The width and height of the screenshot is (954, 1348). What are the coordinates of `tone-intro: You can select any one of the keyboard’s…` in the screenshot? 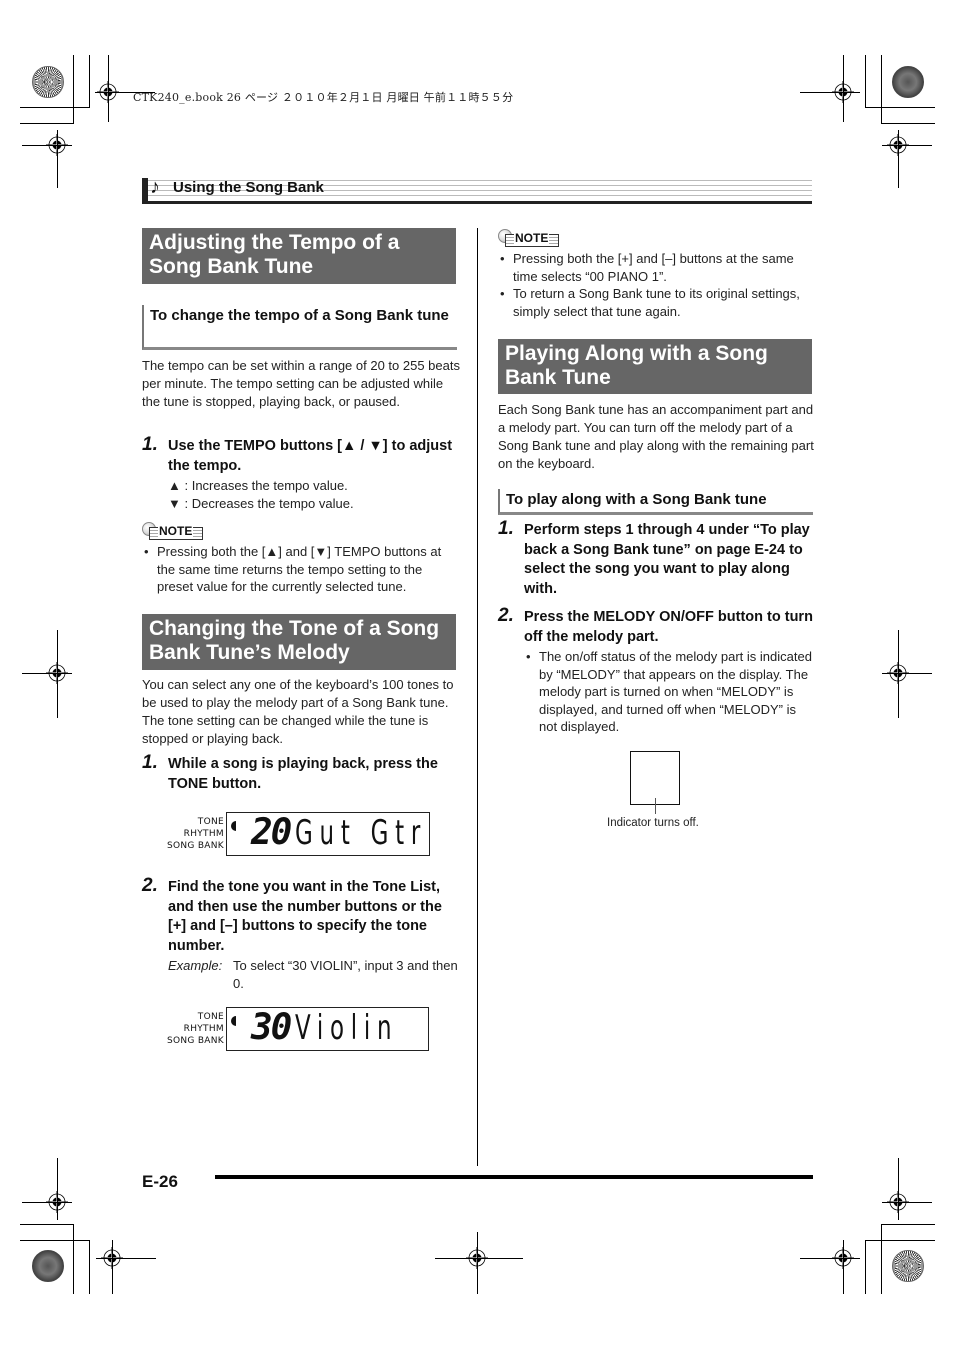 It's located at (298, 711).